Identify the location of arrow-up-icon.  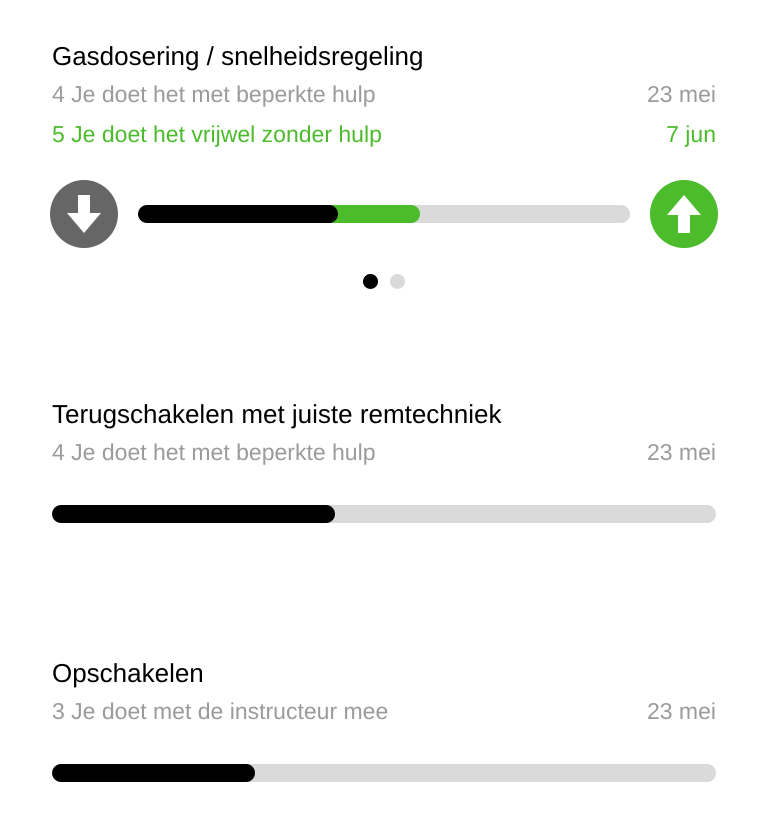
(684, 214).